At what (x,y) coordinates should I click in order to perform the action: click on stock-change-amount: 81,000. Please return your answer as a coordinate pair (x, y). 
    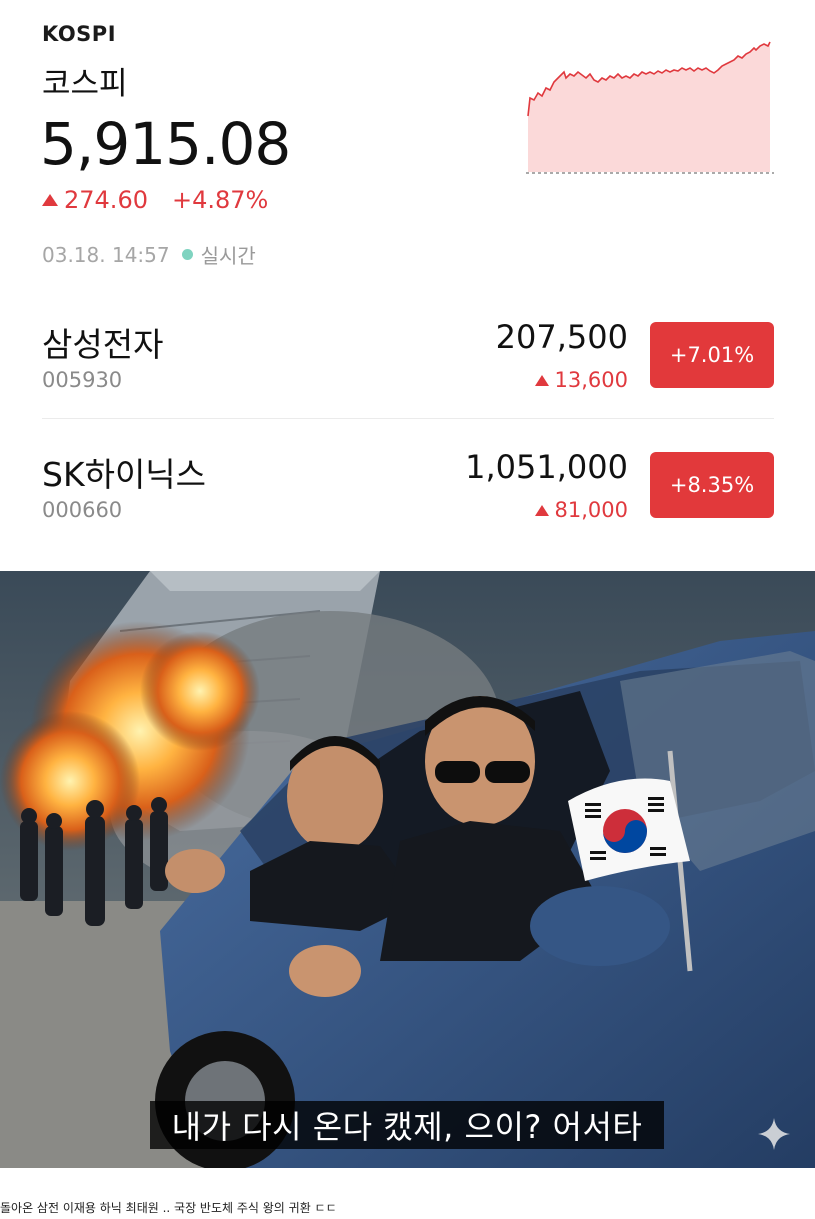
    Looking at the image, I should click on (591, 510).